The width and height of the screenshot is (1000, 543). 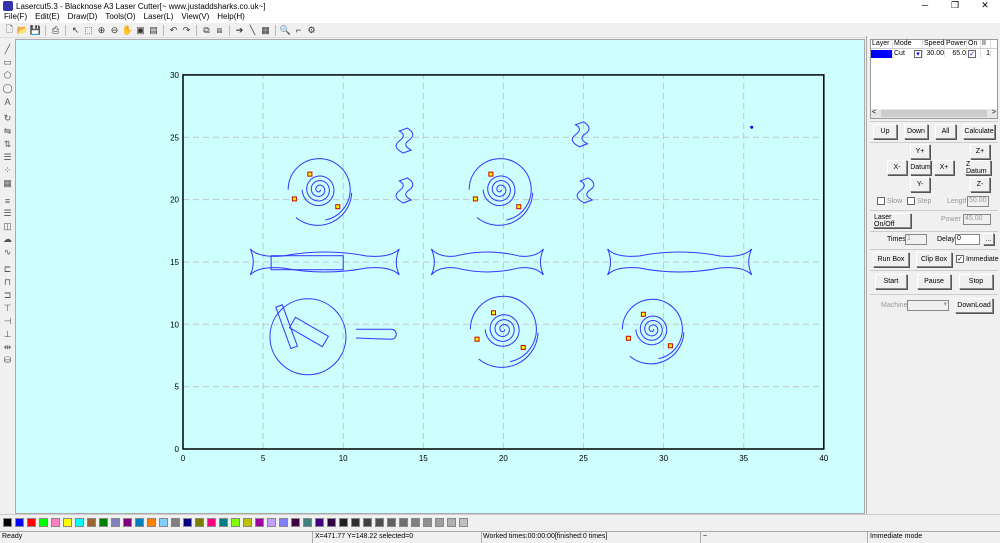 I want to click on layer-color, so click(x=882, y=53).